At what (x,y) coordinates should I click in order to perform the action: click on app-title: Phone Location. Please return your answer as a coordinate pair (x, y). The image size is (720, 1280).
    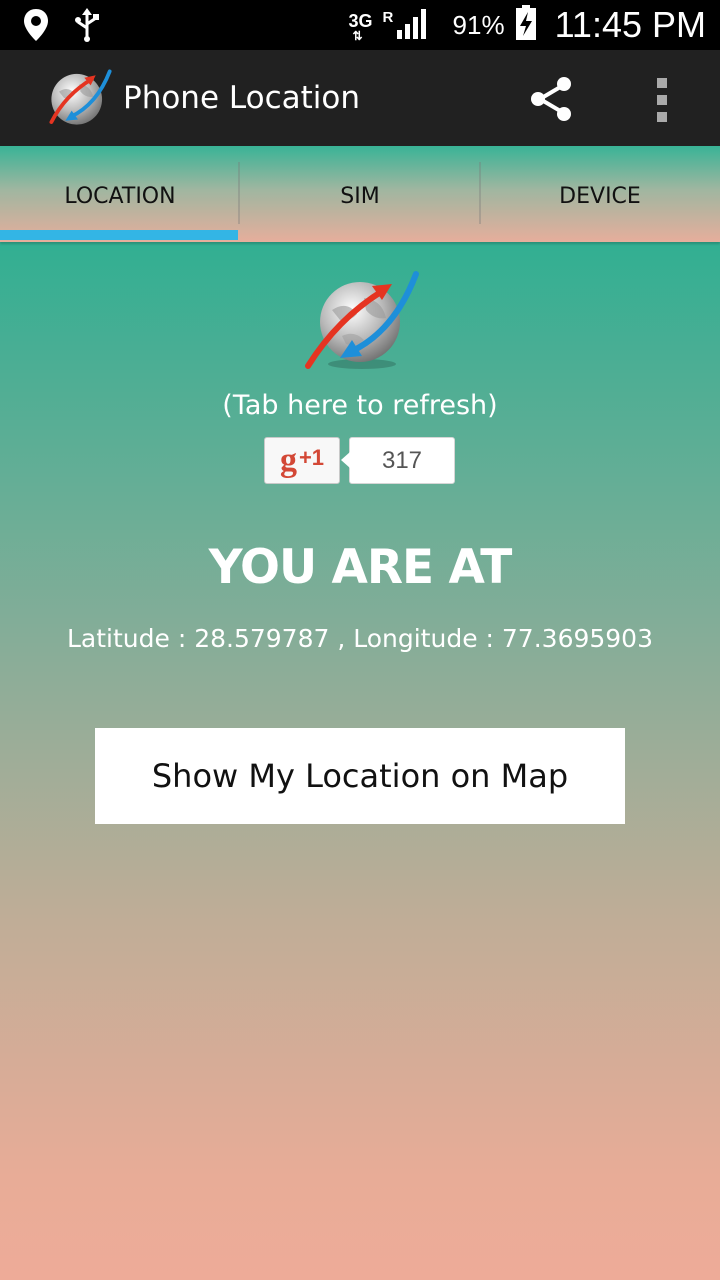
    Looking at the image, I should click on (241, 98).